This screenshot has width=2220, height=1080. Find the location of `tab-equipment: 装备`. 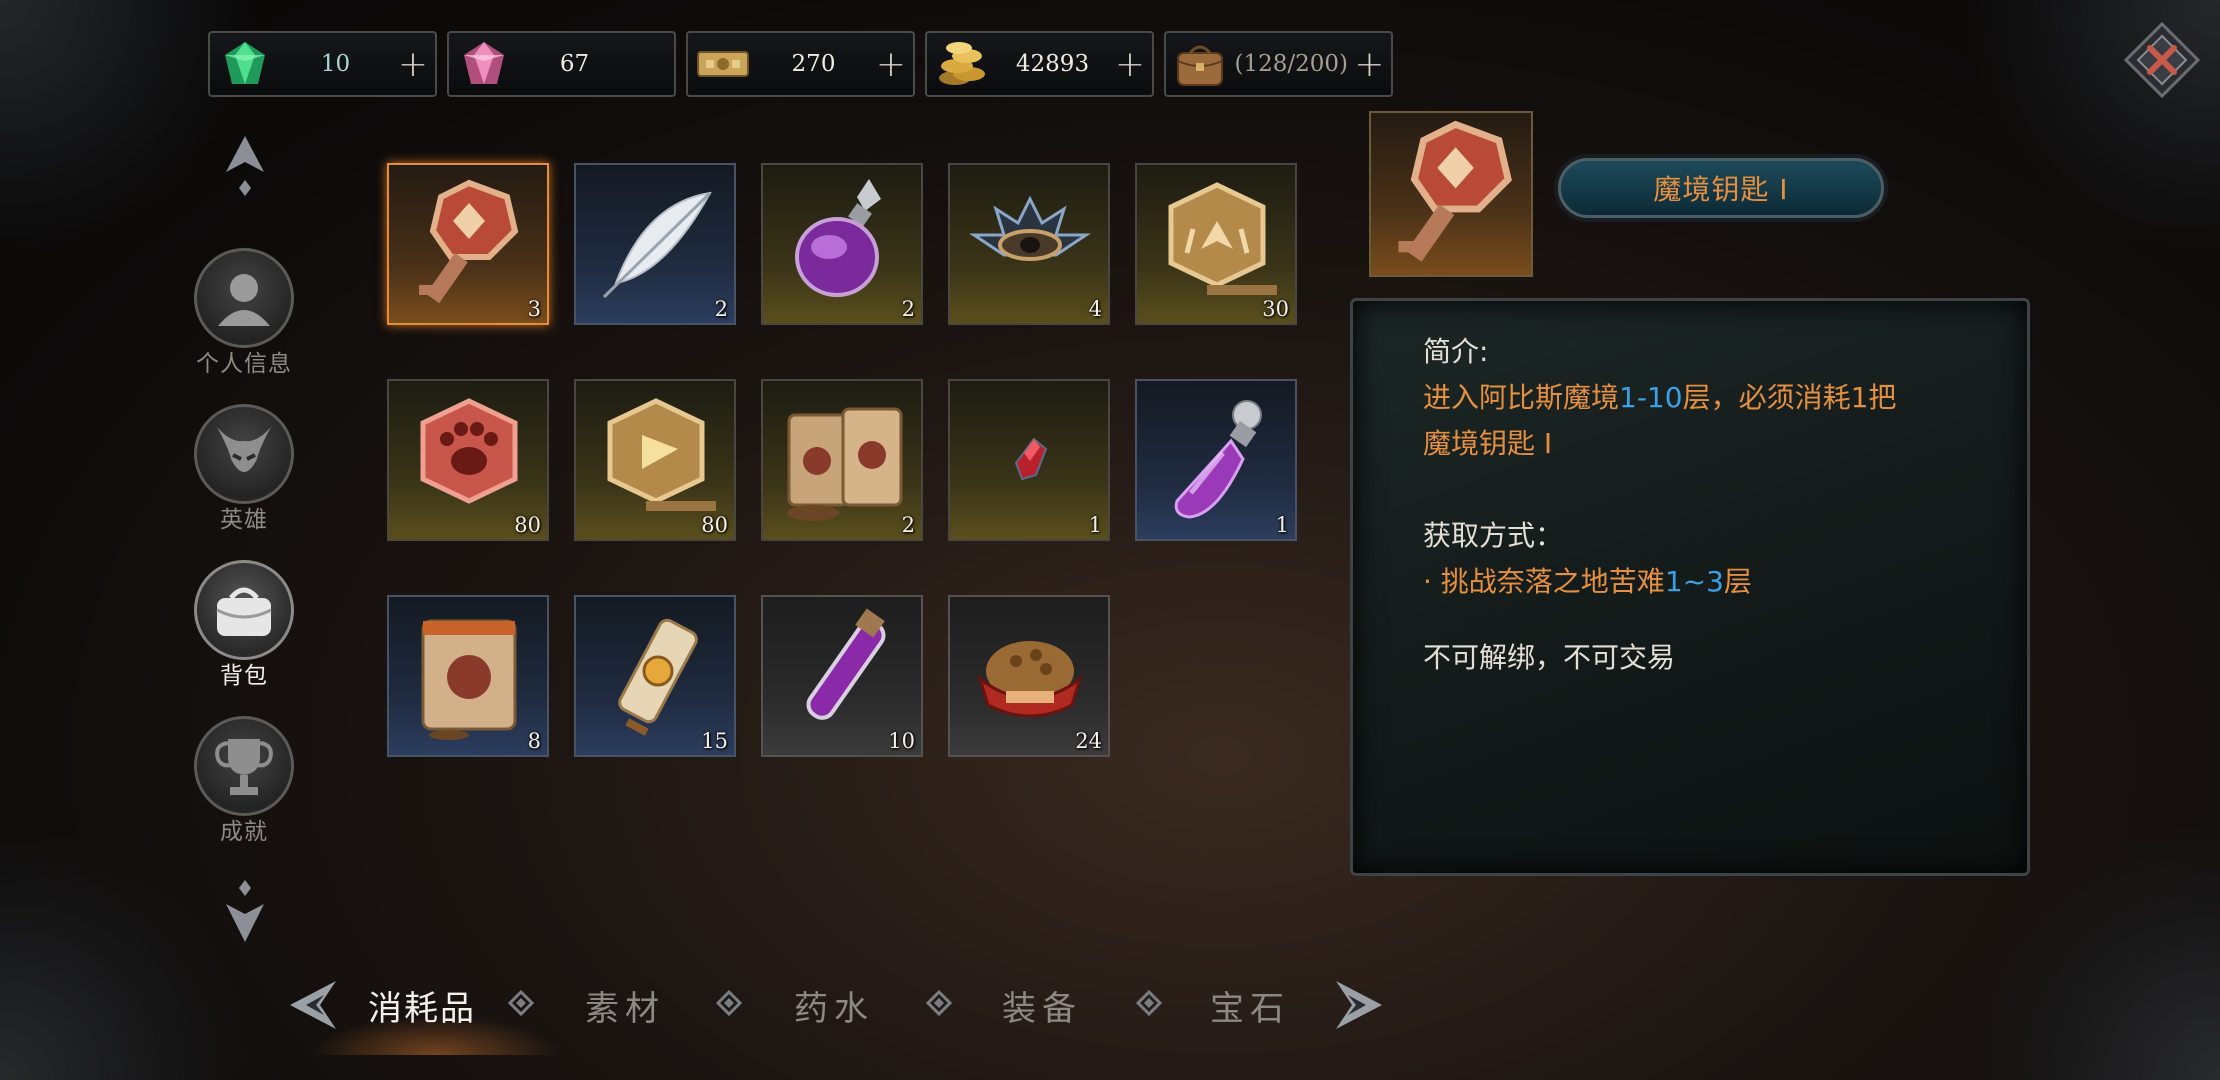

tab-equipment: 装备 is located at coordinates (1042, 1005).